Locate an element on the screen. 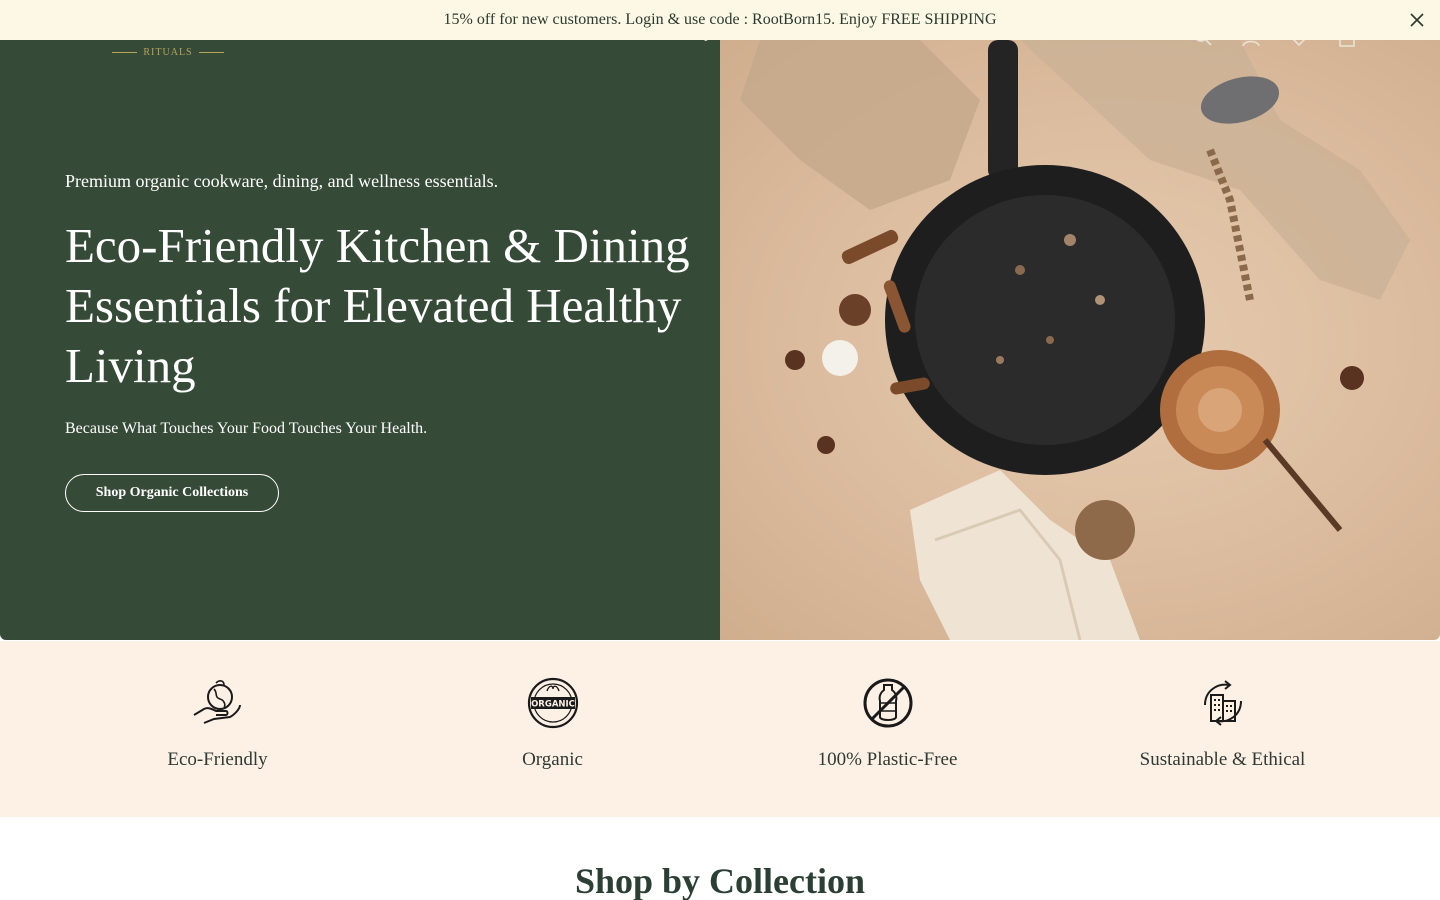  feature-sustainable: Sustainable & Ethical is located at coordinates (1222, 729).